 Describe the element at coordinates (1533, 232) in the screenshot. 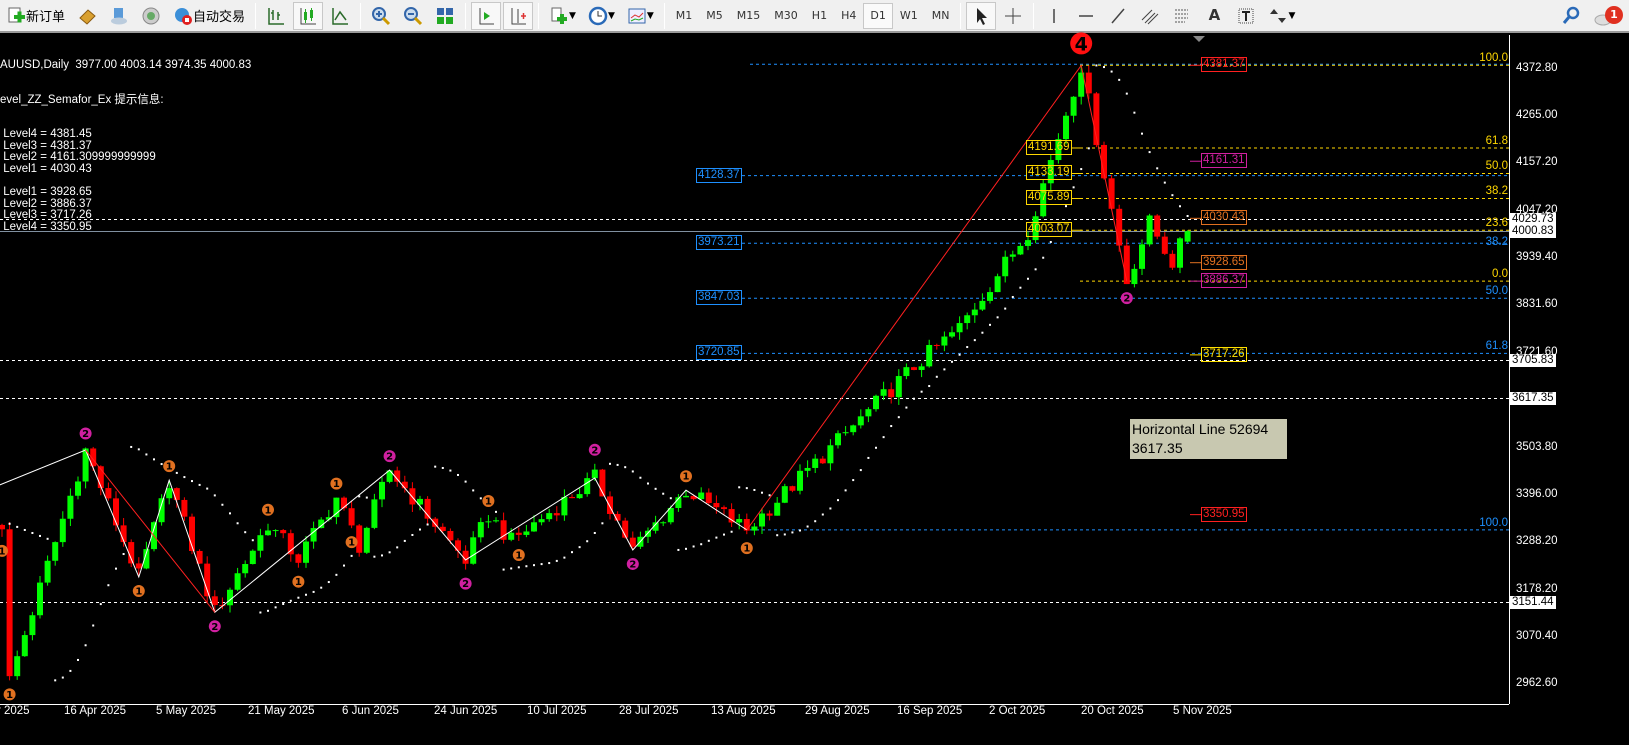

I see `price-axis-marker: 4000.83` at that location.